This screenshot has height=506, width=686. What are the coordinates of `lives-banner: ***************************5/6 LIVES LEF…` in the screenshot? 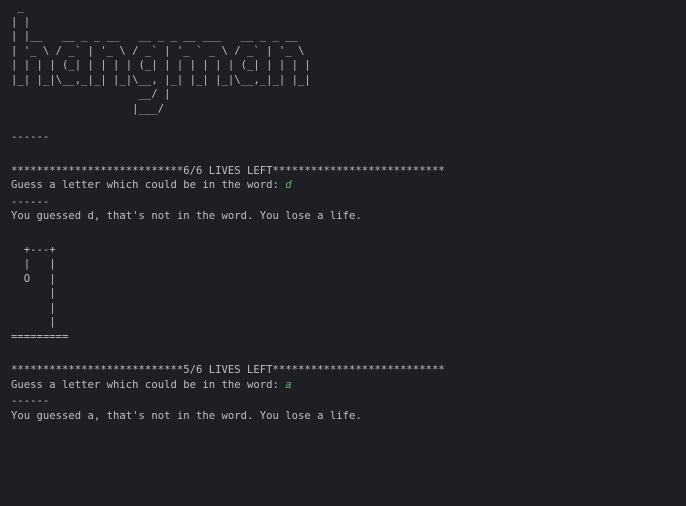 It's located at (228, 370).